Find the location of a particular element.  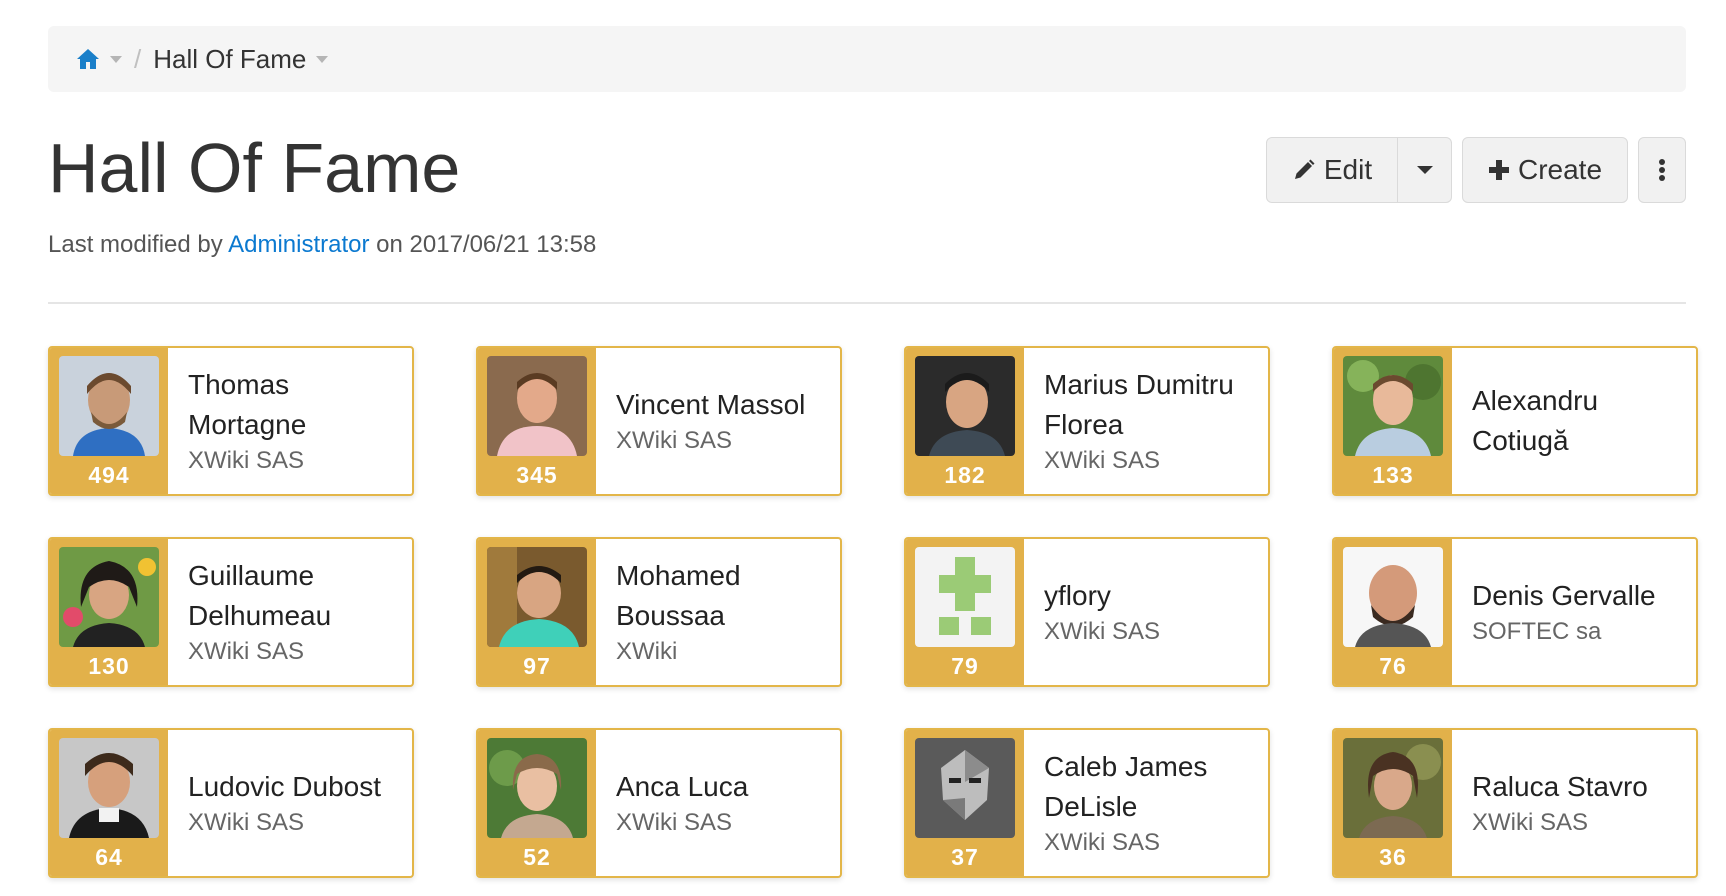

contributor-name-line: Caleb James is located at coordinates (1150, 767).